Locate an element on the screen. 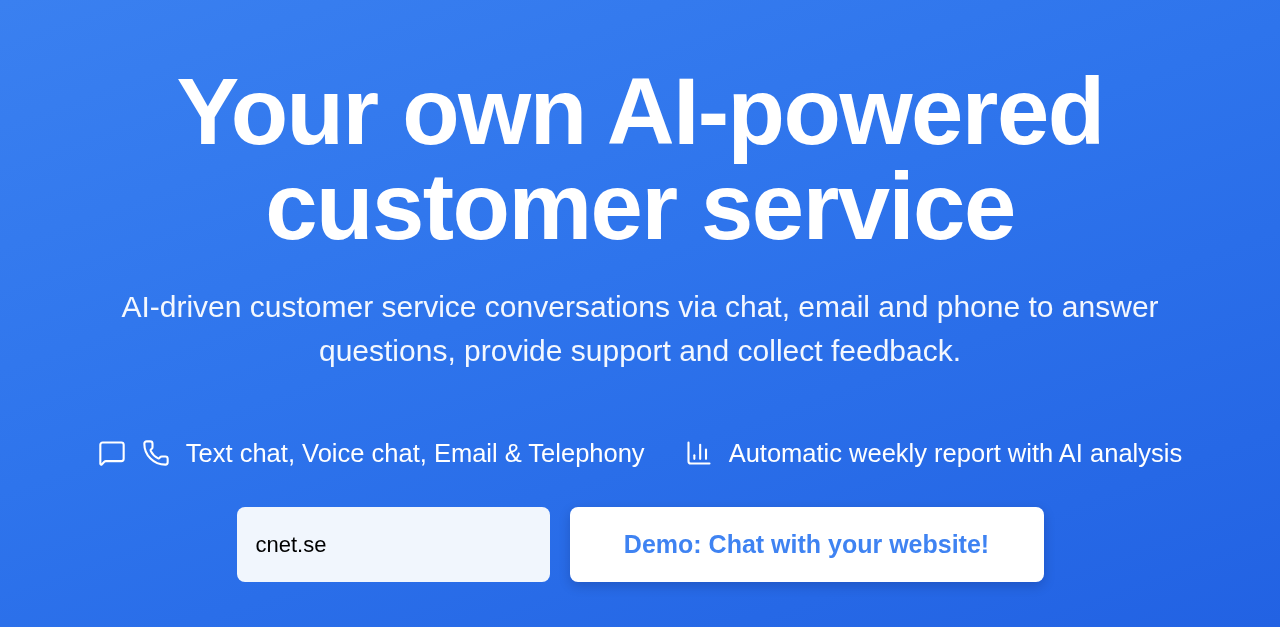 This screenshot has height=627, width=1280. feature-text: Text chat, Voice chat, Email & Telephony is located at coordinates (415, 453).